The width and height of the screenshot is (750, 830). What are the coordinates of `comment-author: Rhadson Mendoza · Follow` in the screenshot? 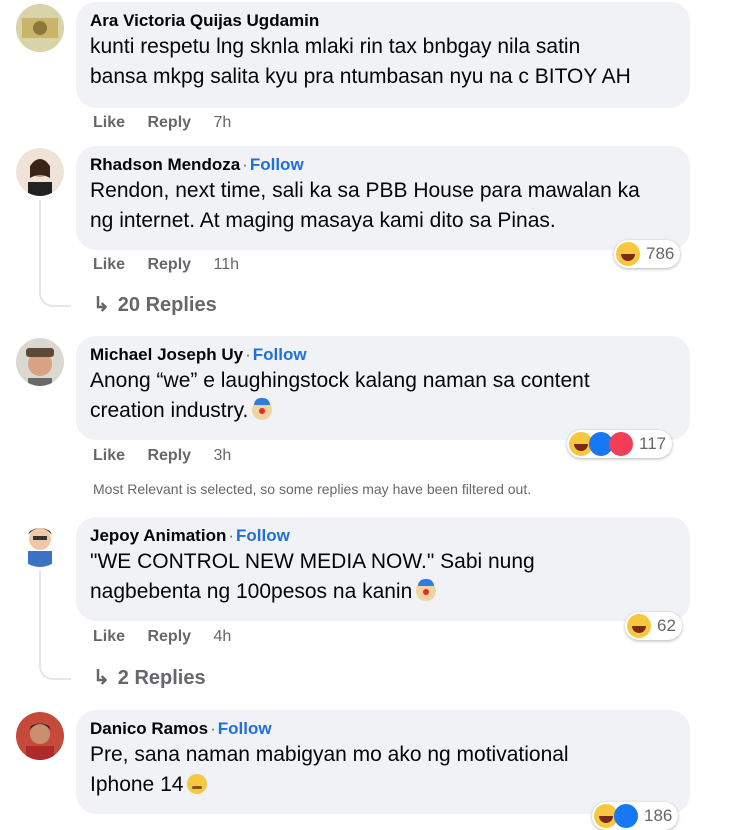 It's located at (383, 165).